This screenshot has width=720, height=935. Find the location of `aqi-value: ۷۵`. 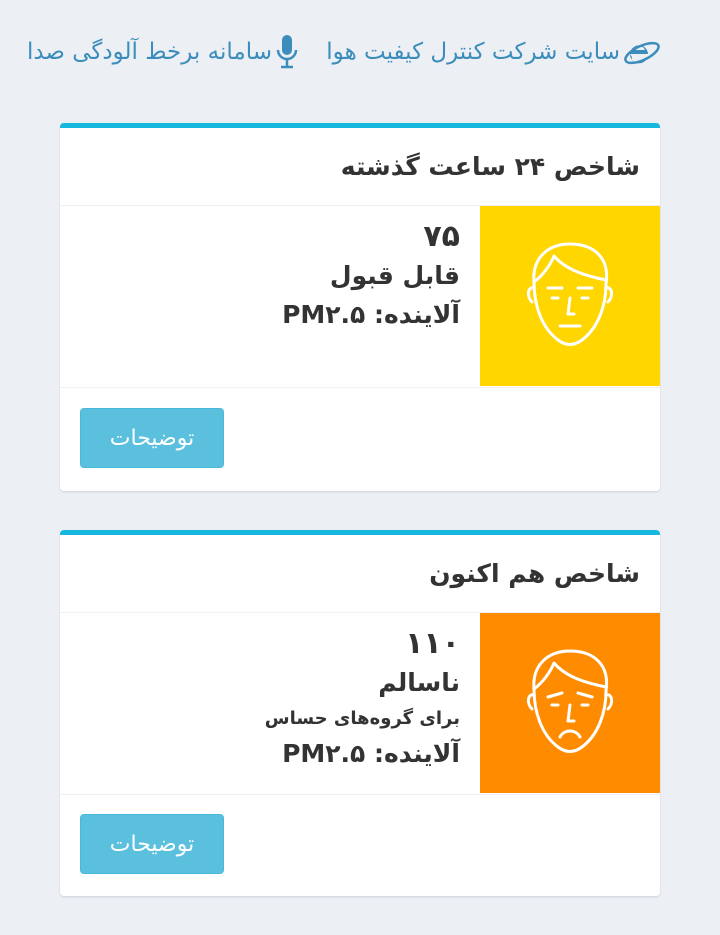

aqi-value: ۷۵ is located at coordinates (441, 236).